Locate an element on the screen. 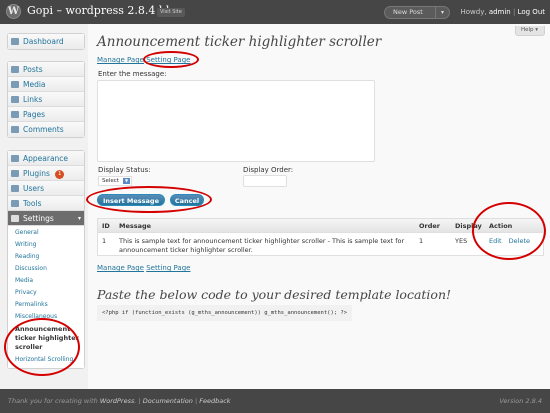 This screenshot has height=413, width=550. documentation-link: Documentation is located at coordinates (168, 401).